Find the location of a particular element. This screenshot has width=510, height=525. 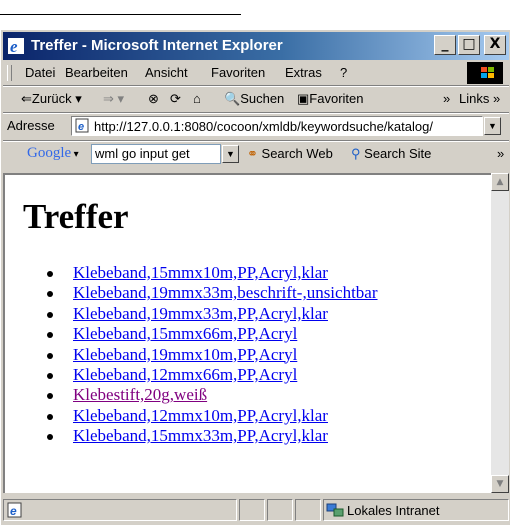

menu-extras: Extras is located at coordinates (303, 72).